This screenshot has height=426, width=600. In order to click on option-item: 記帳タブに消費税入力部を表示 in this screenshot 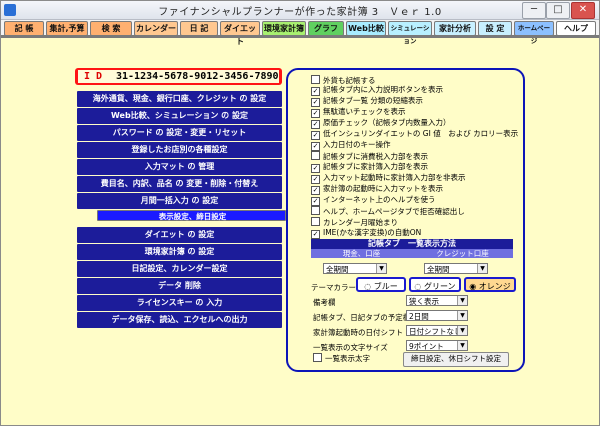, I will do `click(369, 156)`.